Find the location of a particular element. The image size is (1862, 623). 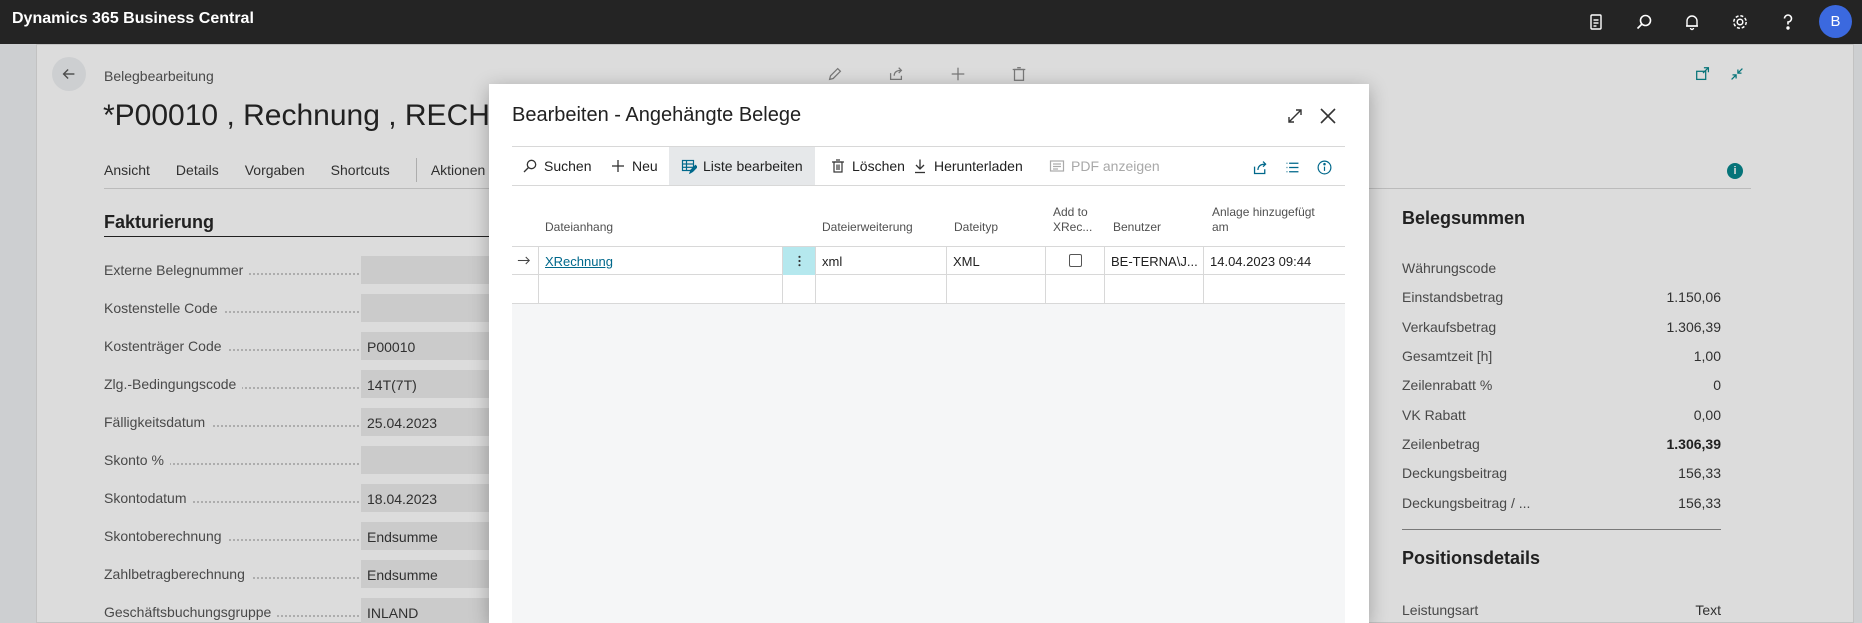

cell-type: XML is located at coordinates (996, 261).